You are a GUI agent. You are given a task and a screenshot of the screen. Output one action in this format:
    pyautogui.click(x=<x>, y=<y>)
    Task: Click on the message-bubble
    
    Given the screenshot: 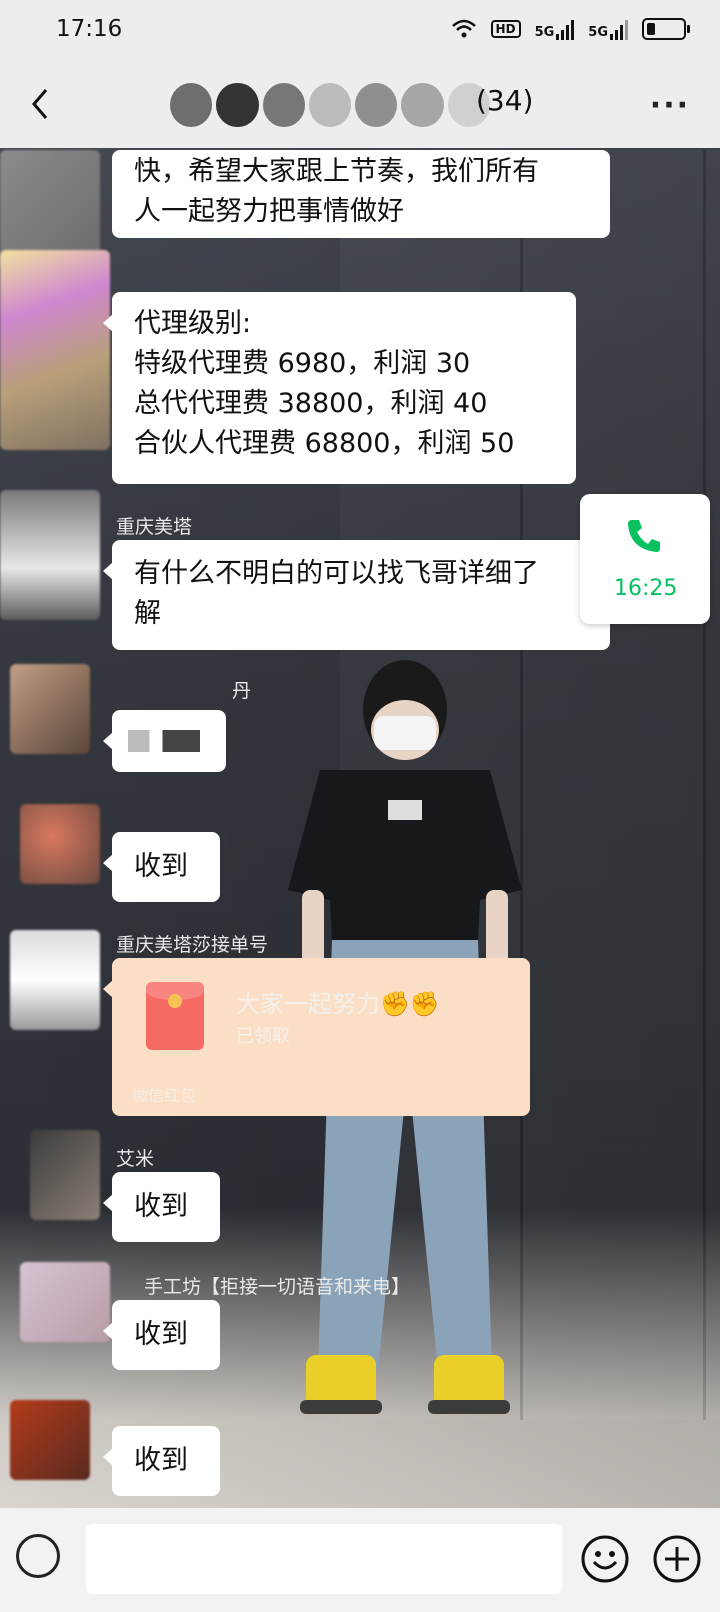 What is the action you would take?
    pyautogui.click(x=164, y=741)
    